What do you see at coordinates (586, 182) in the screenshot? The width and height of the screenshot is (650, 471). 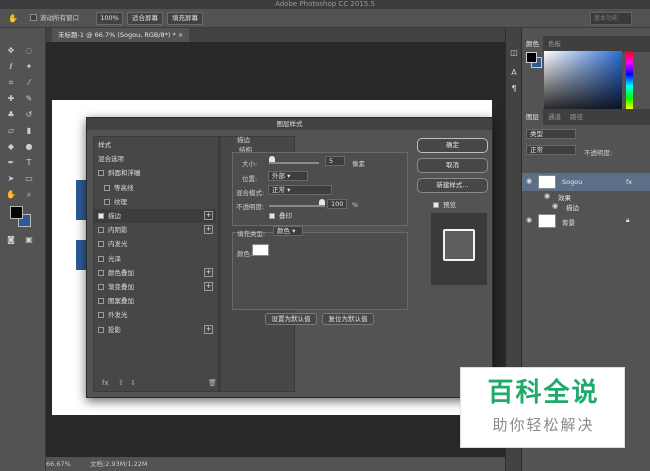 I see `layer-row-sogou: ◉ Sogou fx` at bounding box center [586, 182].